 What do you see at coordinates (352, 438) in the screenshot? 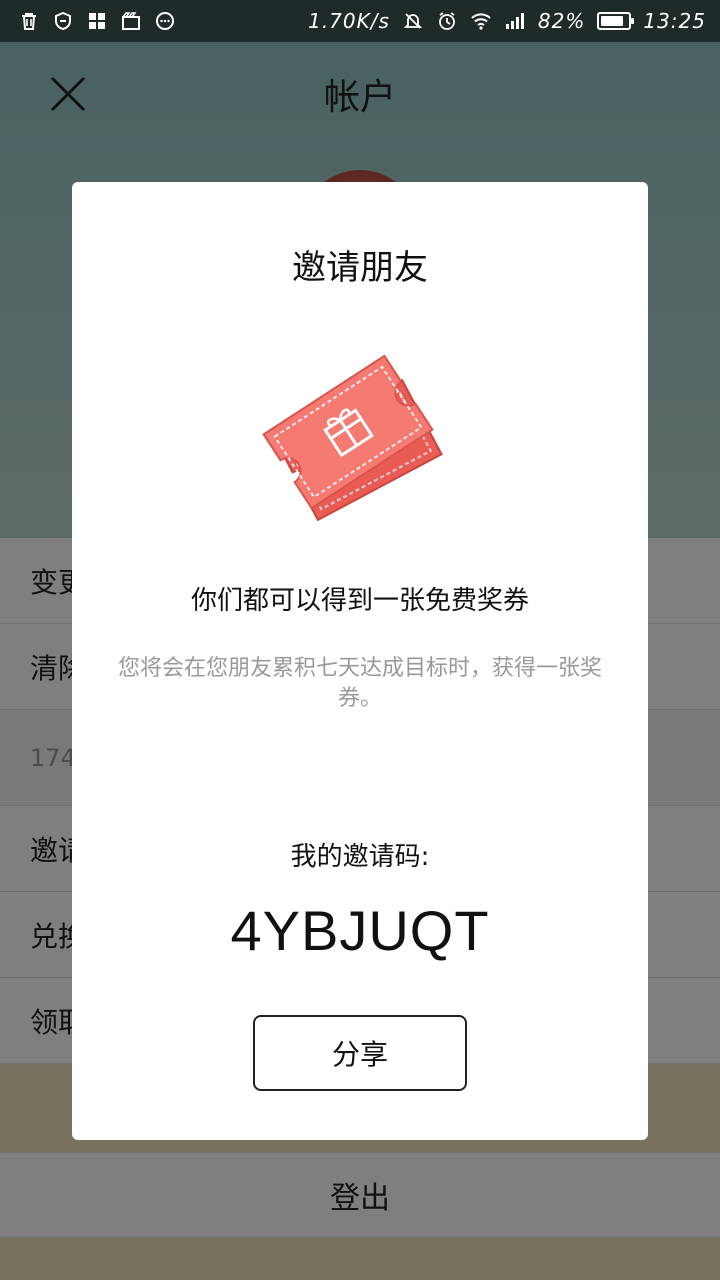
I see `ticket-icon` at bounding box center [352, 438].